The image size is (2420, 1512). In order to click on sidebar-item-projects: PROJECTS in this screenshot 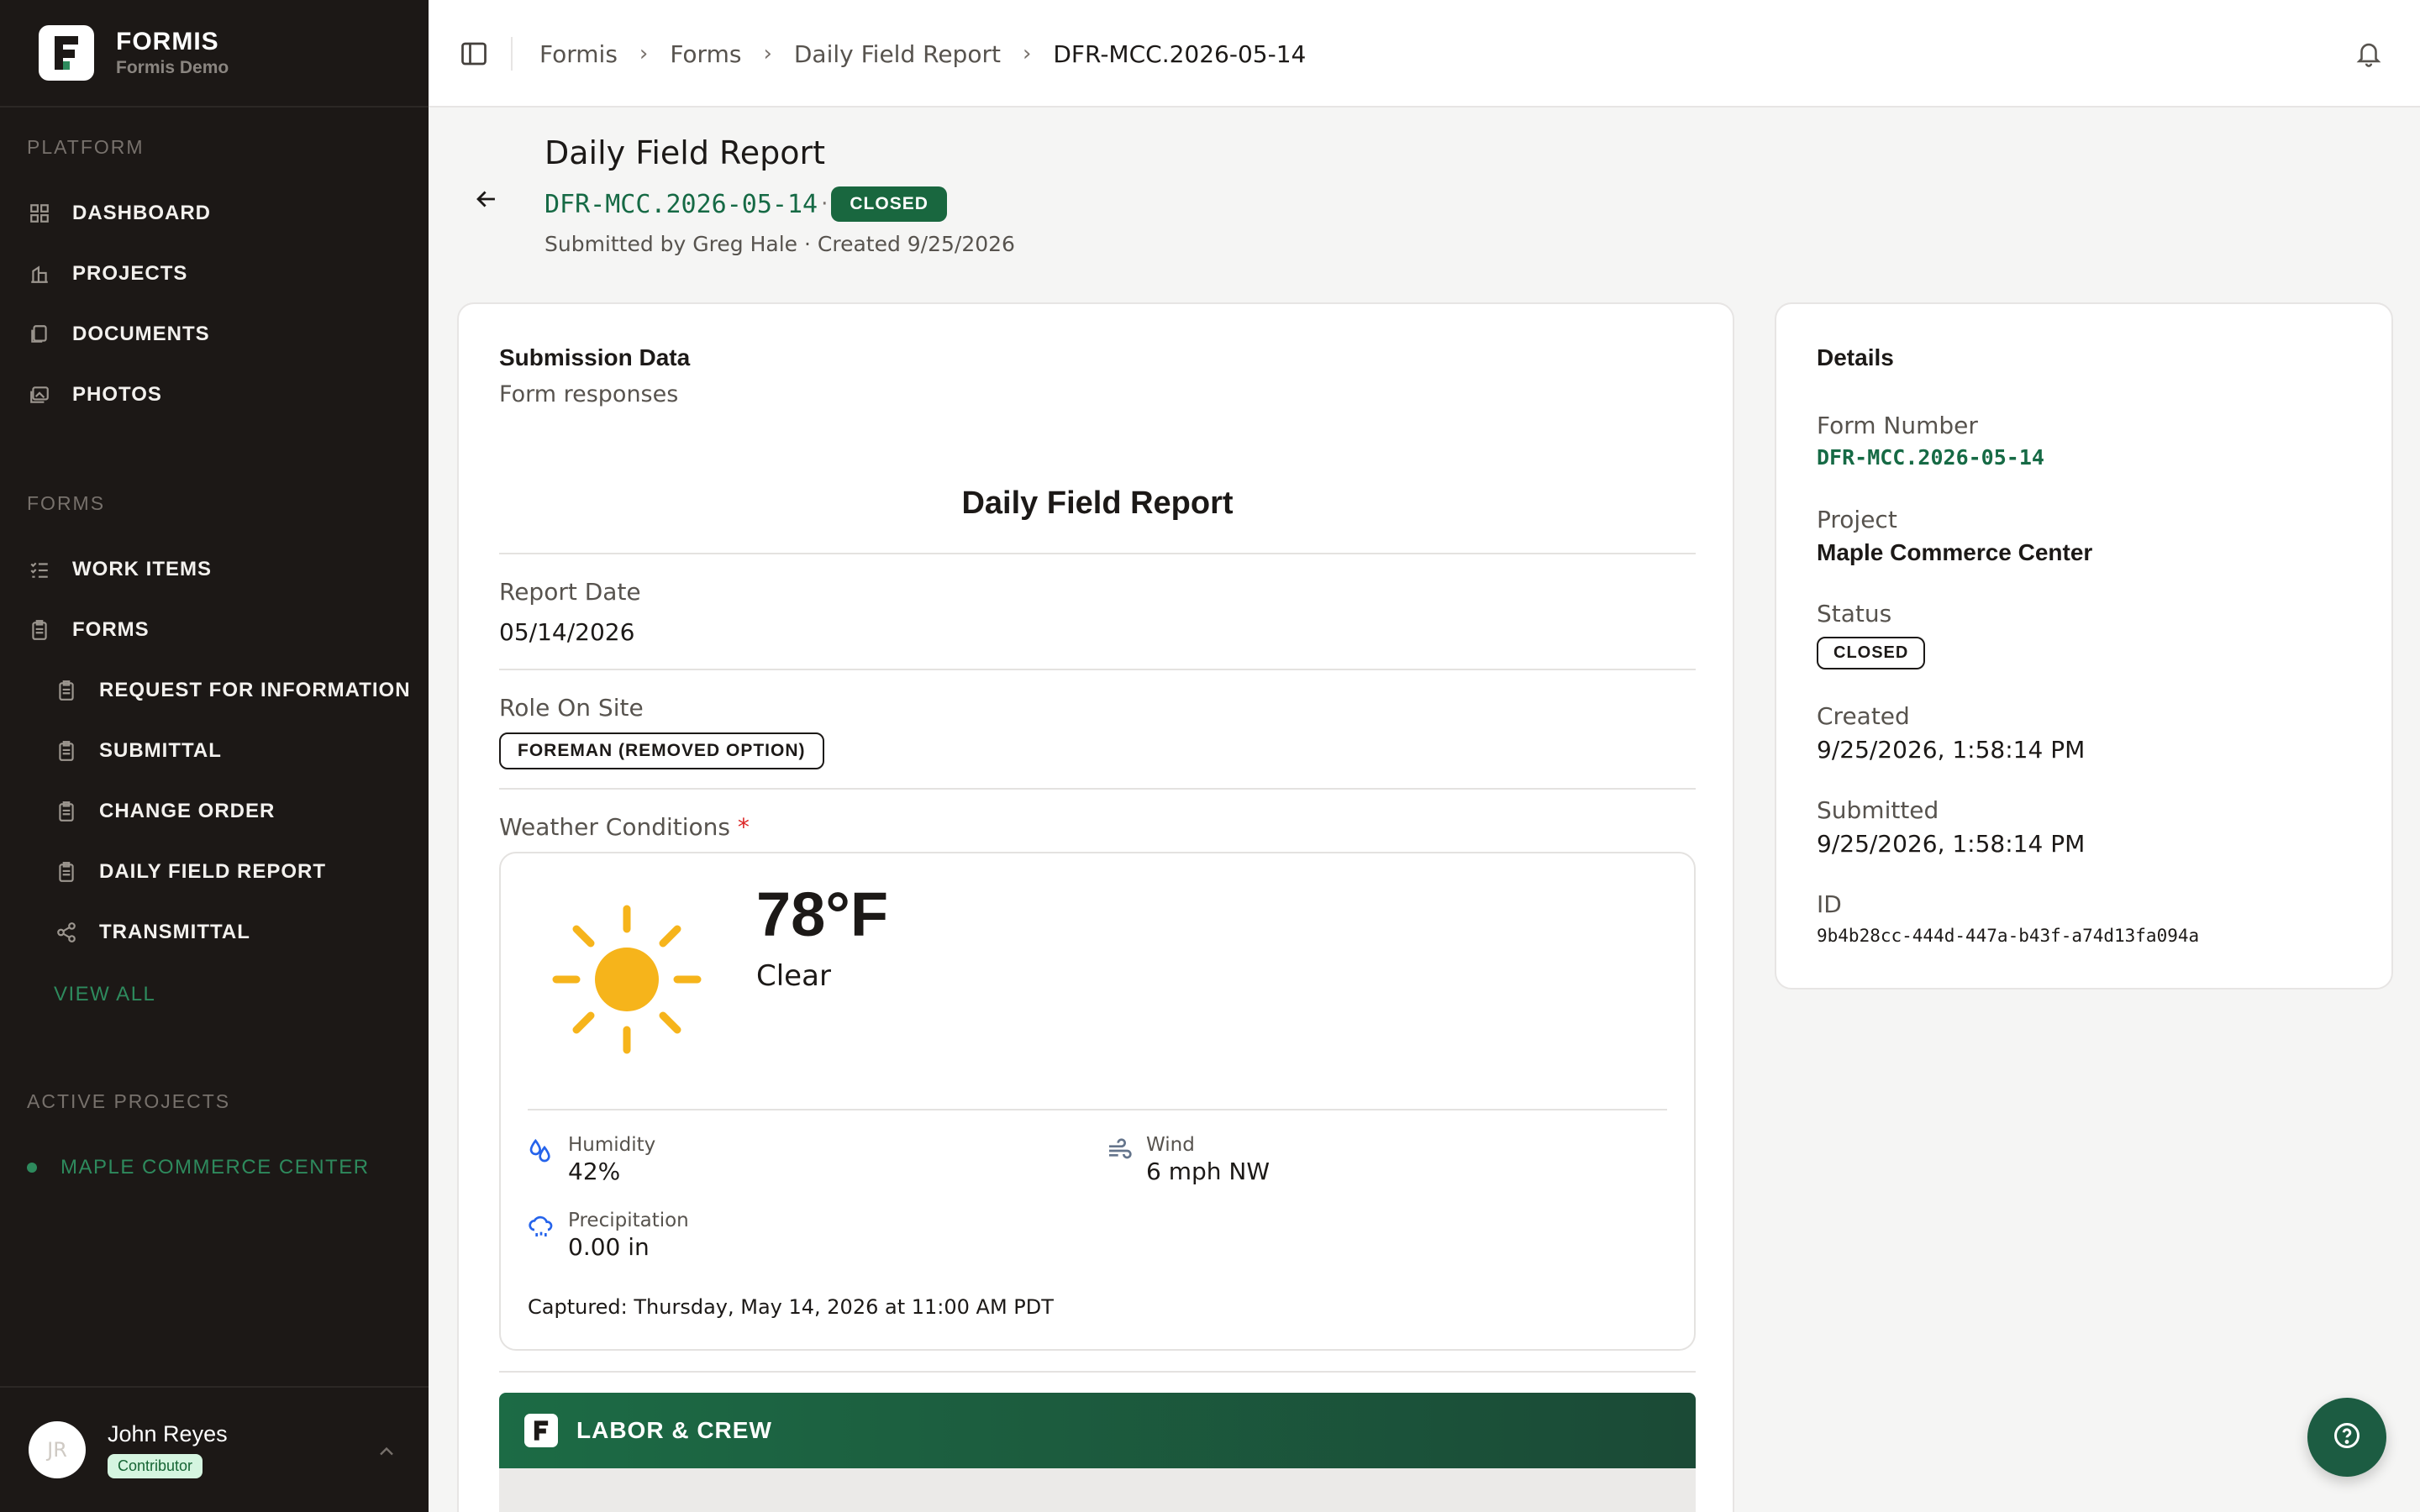, I will do `click(107, 273)`.